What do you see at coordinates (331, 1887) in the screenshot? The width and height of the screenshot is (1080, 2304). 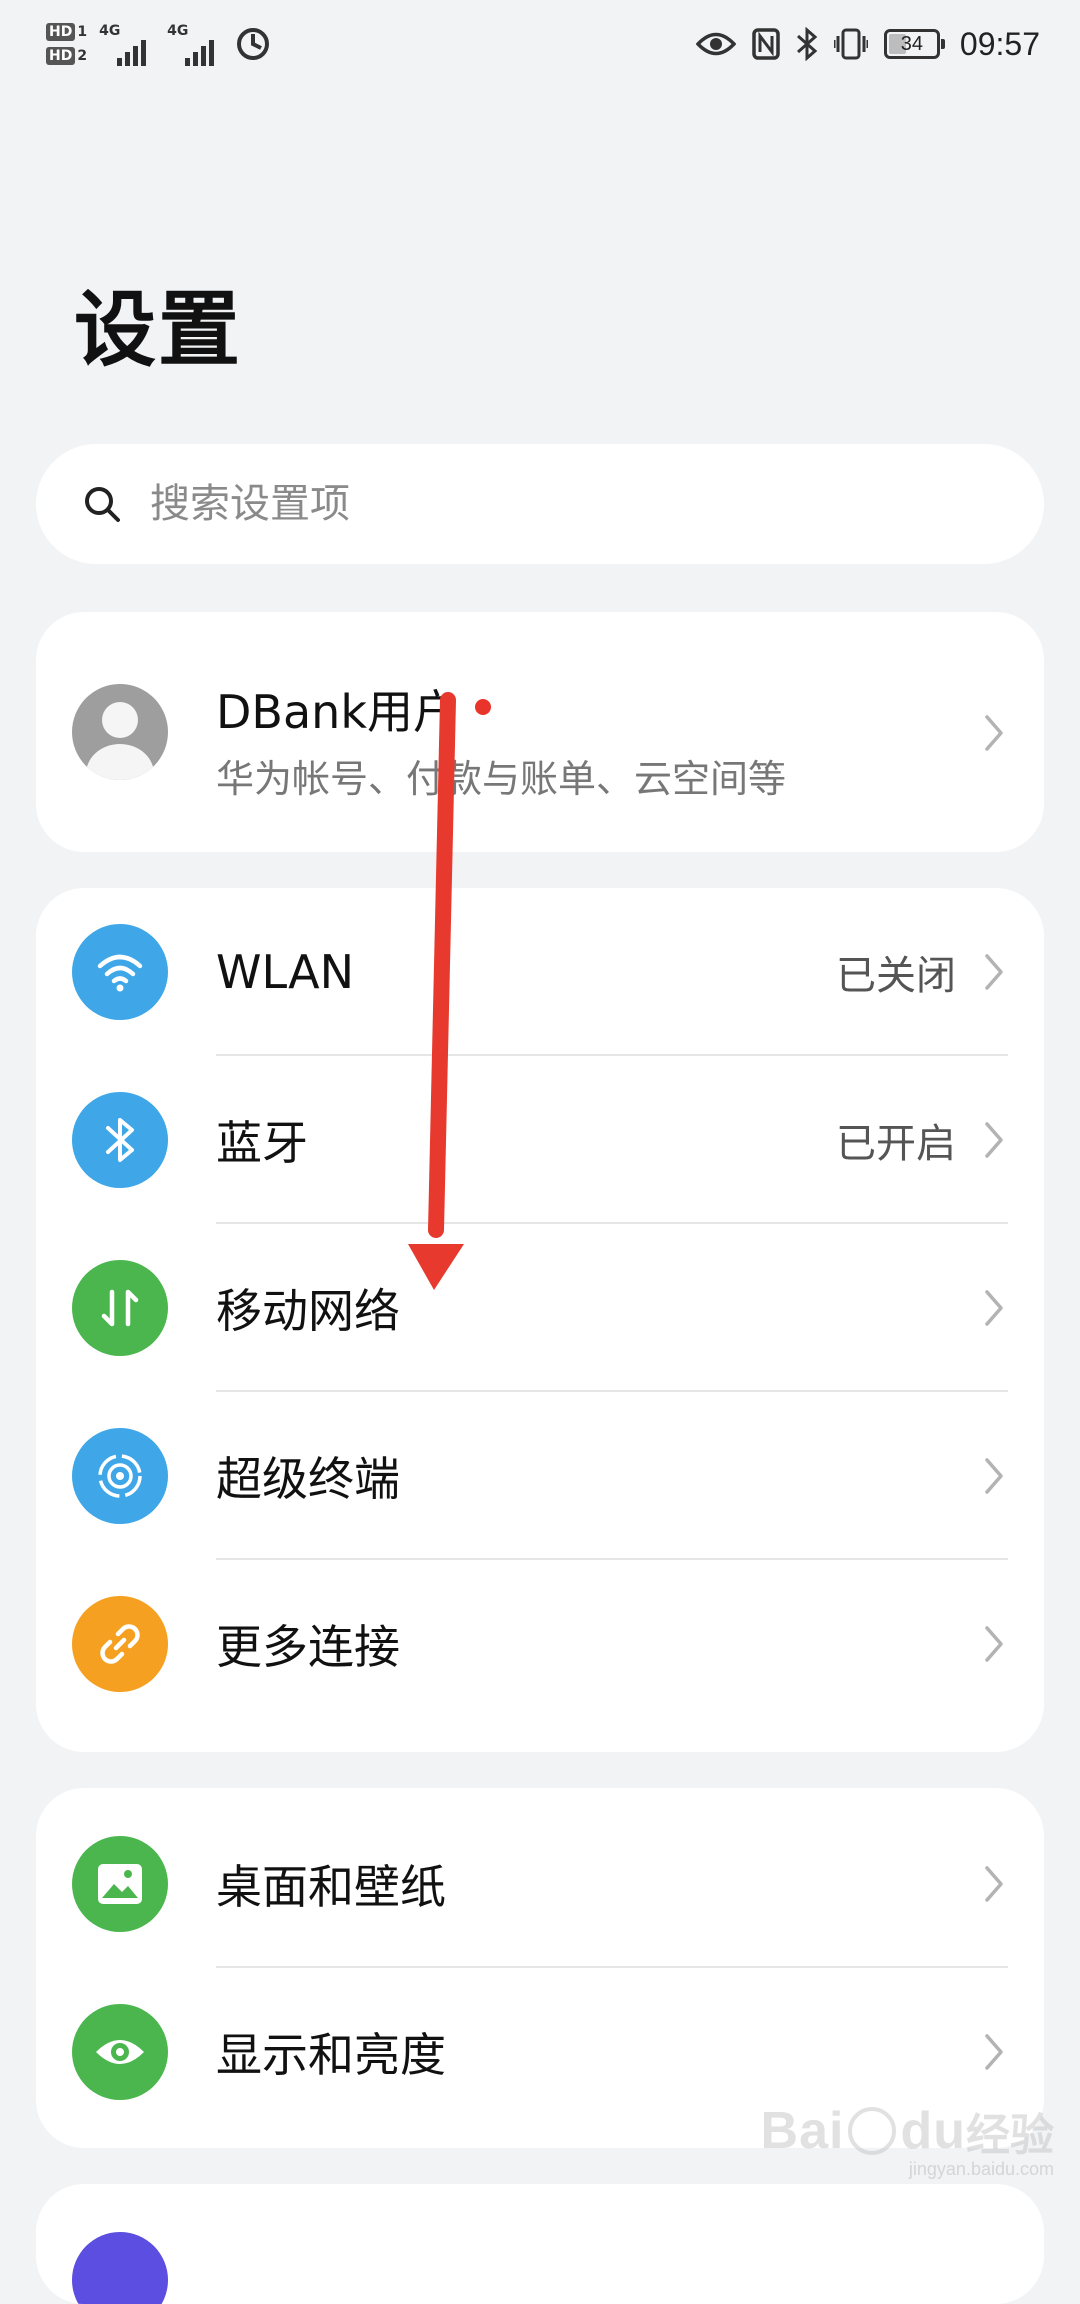 I see `settings-item-label: 桌面和壁纸` at bounding box center [331, 1887].